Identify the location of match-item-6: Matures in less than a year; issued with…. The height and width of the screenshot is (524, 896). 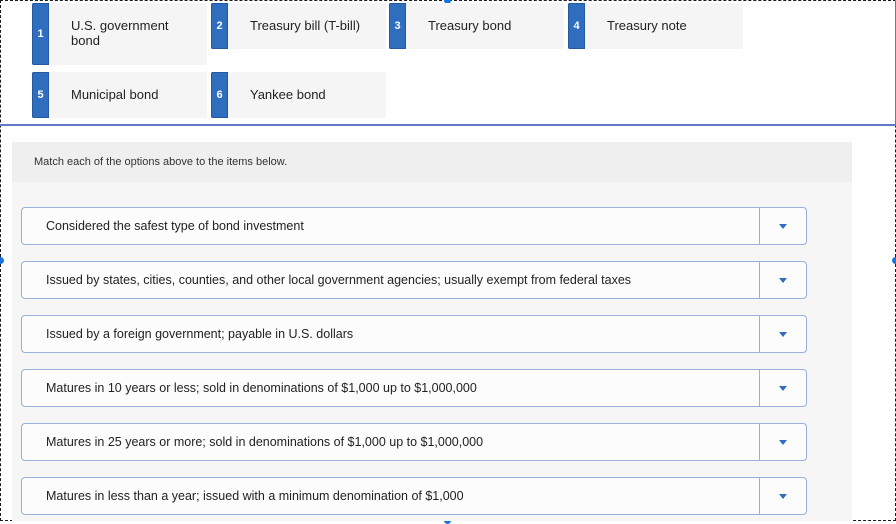
(414, 496).